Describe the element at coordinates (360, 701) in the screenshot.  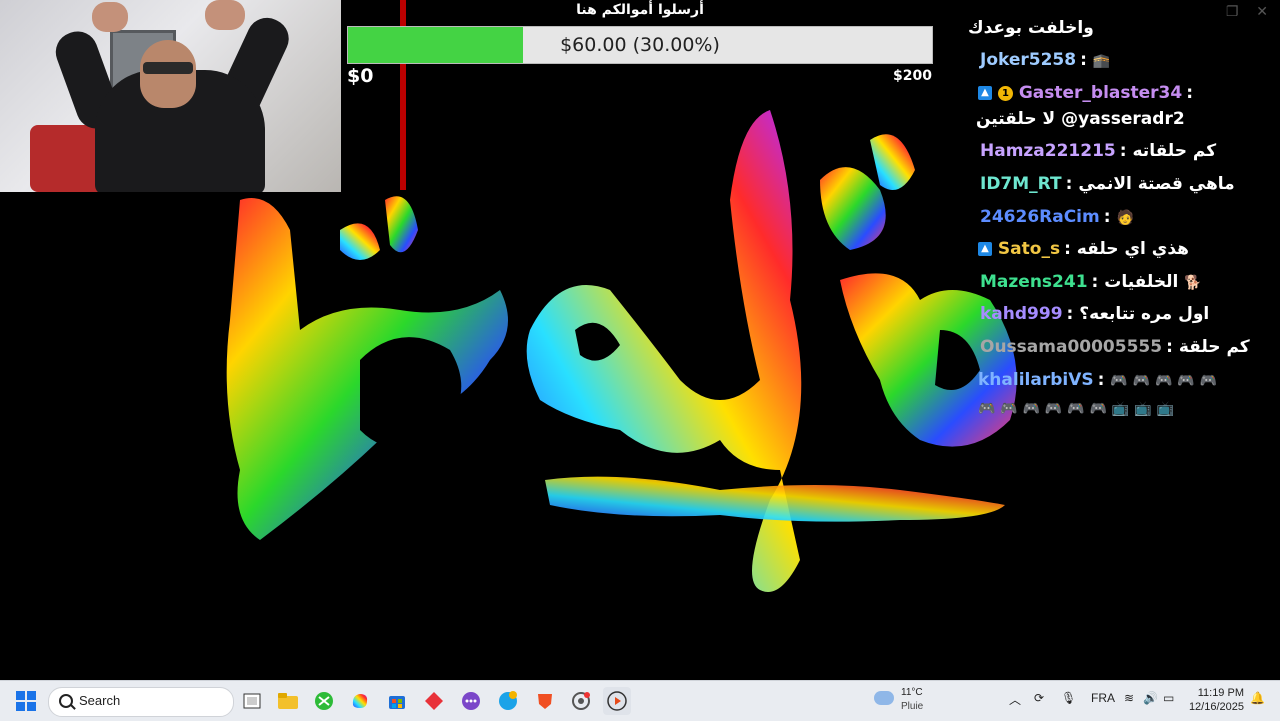
I see `copilot-icon` at that location.